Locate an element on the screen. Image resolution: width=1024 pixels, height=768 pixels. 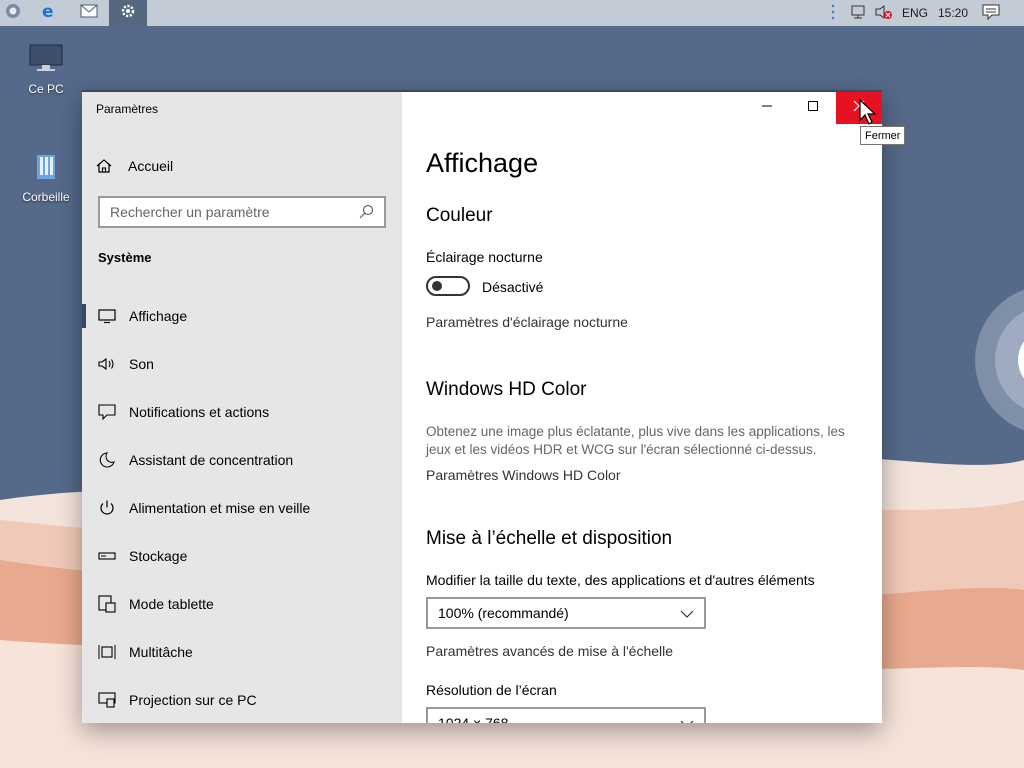
sidebar-item-notifications: Notifications et actions is located at coordinates (242, 412).